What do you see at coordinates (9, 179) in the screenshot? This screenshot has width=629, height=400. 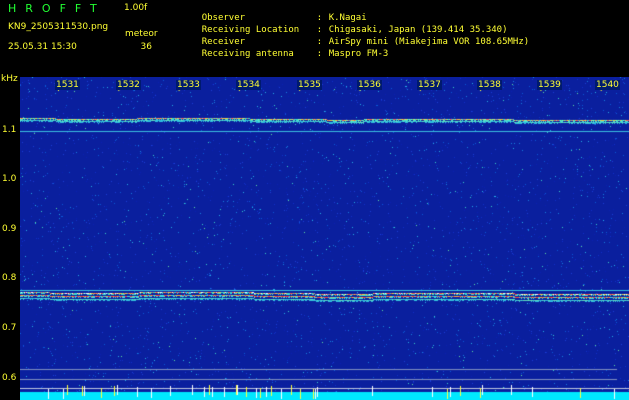 I see `y-tick-label: 1.0` at bounding box center [9, 179].